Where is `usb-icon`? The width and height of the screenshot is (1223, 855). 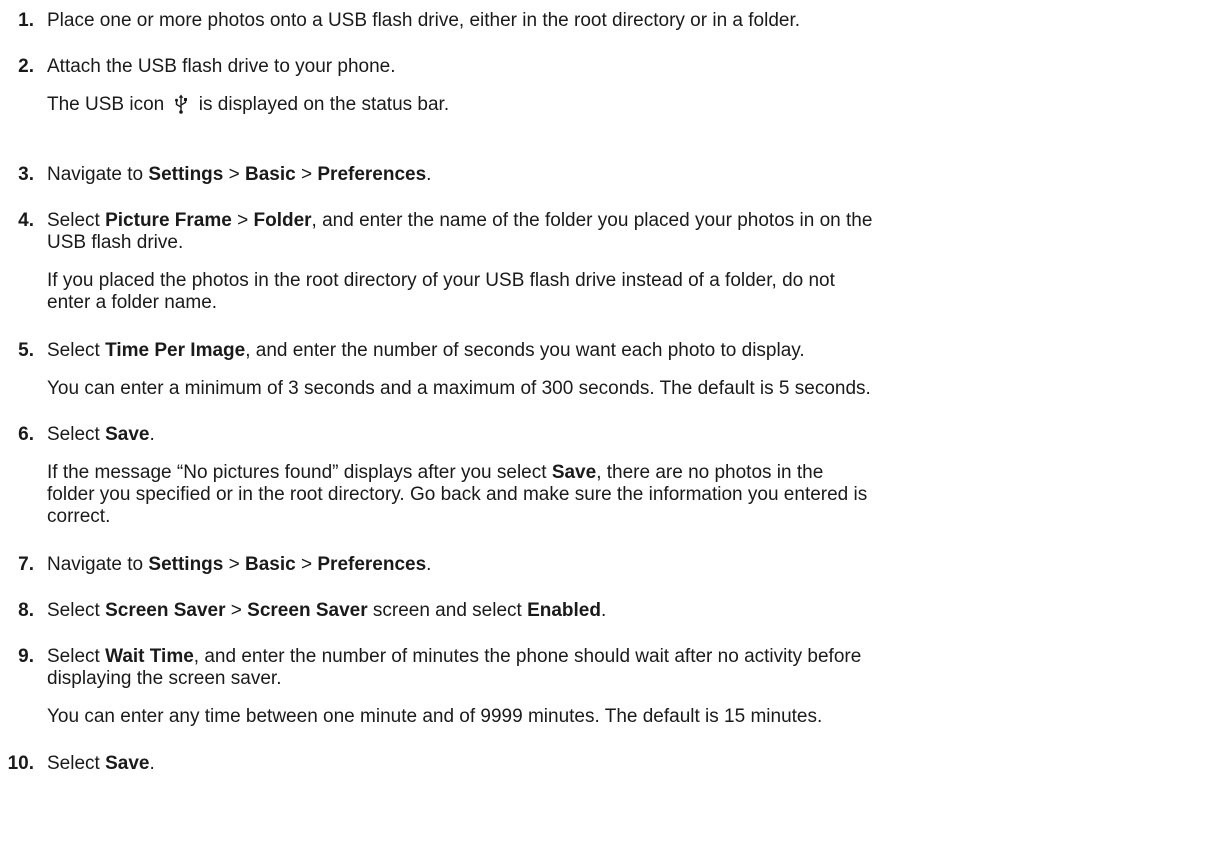
usb-icon is located at coordinates (181, 104).